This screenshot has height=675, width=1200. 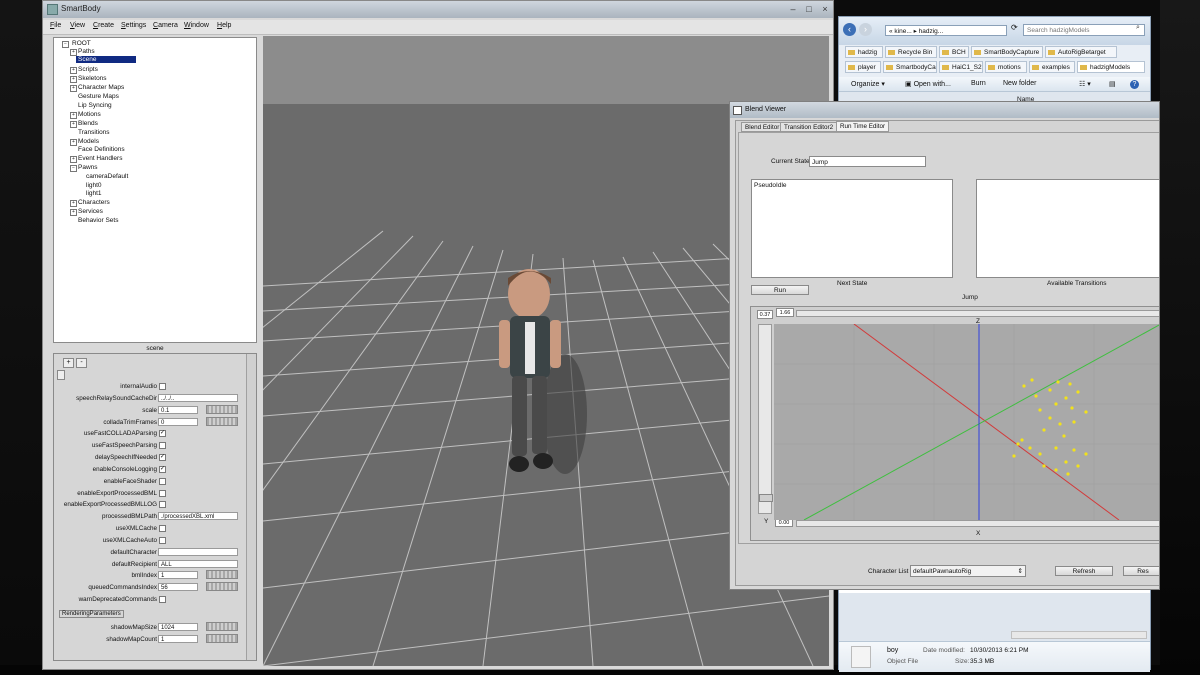 What do you see at coordinates (966, 419) in the screenshot?
I see `blend-parameter-plot: Z` at bounding box center [966, 419].